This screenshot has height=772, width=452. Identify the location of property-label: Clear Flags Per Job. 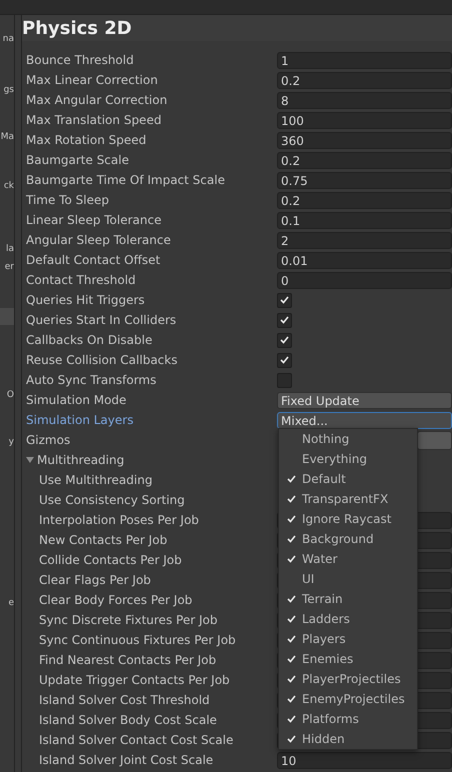
(95, 580).